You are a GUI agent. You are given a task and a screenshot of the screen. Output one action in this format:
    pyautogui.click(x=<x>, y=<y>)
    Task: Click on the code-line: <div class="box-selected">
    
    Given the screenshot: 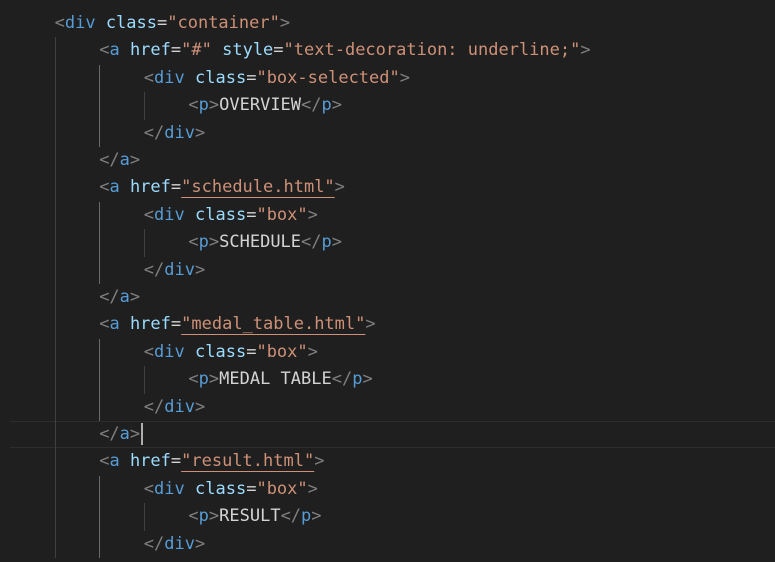 What is the action you would take?
    pyautogui.click(x=387, y=78)
    